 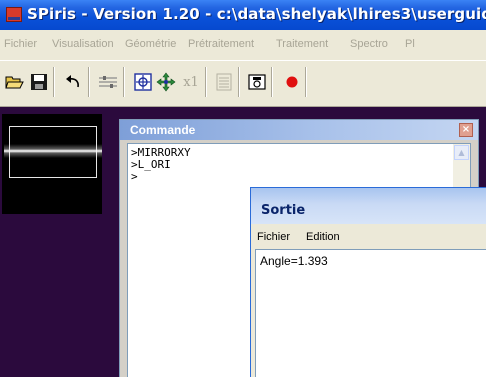 What do you see at coordinates (369, 44) in the screenshot?
I see `menu-spectro: Spectro` at bounding box center [369, 44].